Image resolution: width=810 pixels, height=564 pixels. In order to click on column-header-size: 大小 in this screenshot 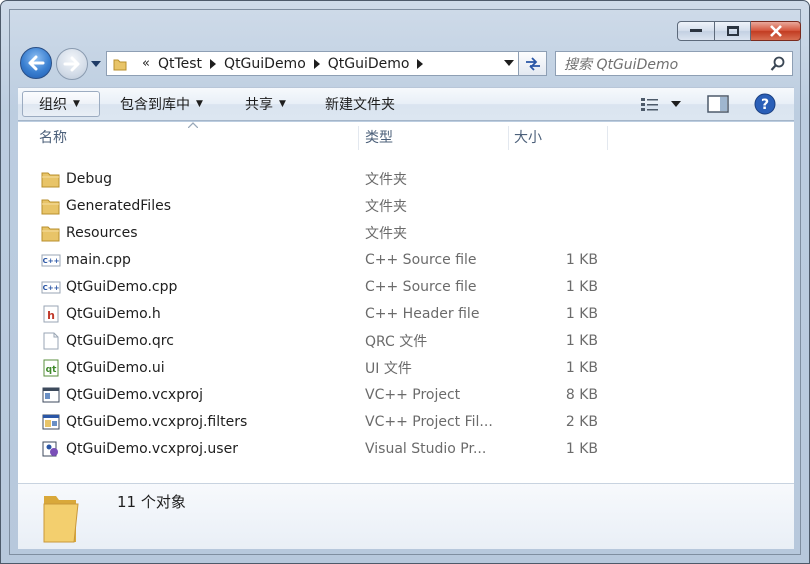, I will do `click(559, 137)`.